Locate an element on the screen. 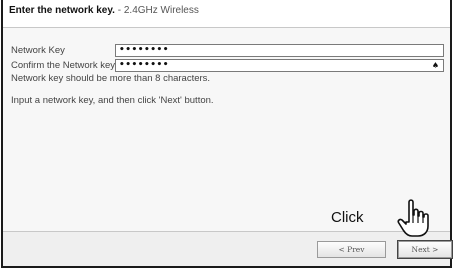 The height and width of the screenshot is (272, 455). wizard-footer: < Prev Next > is located at coordinates (228, 248).